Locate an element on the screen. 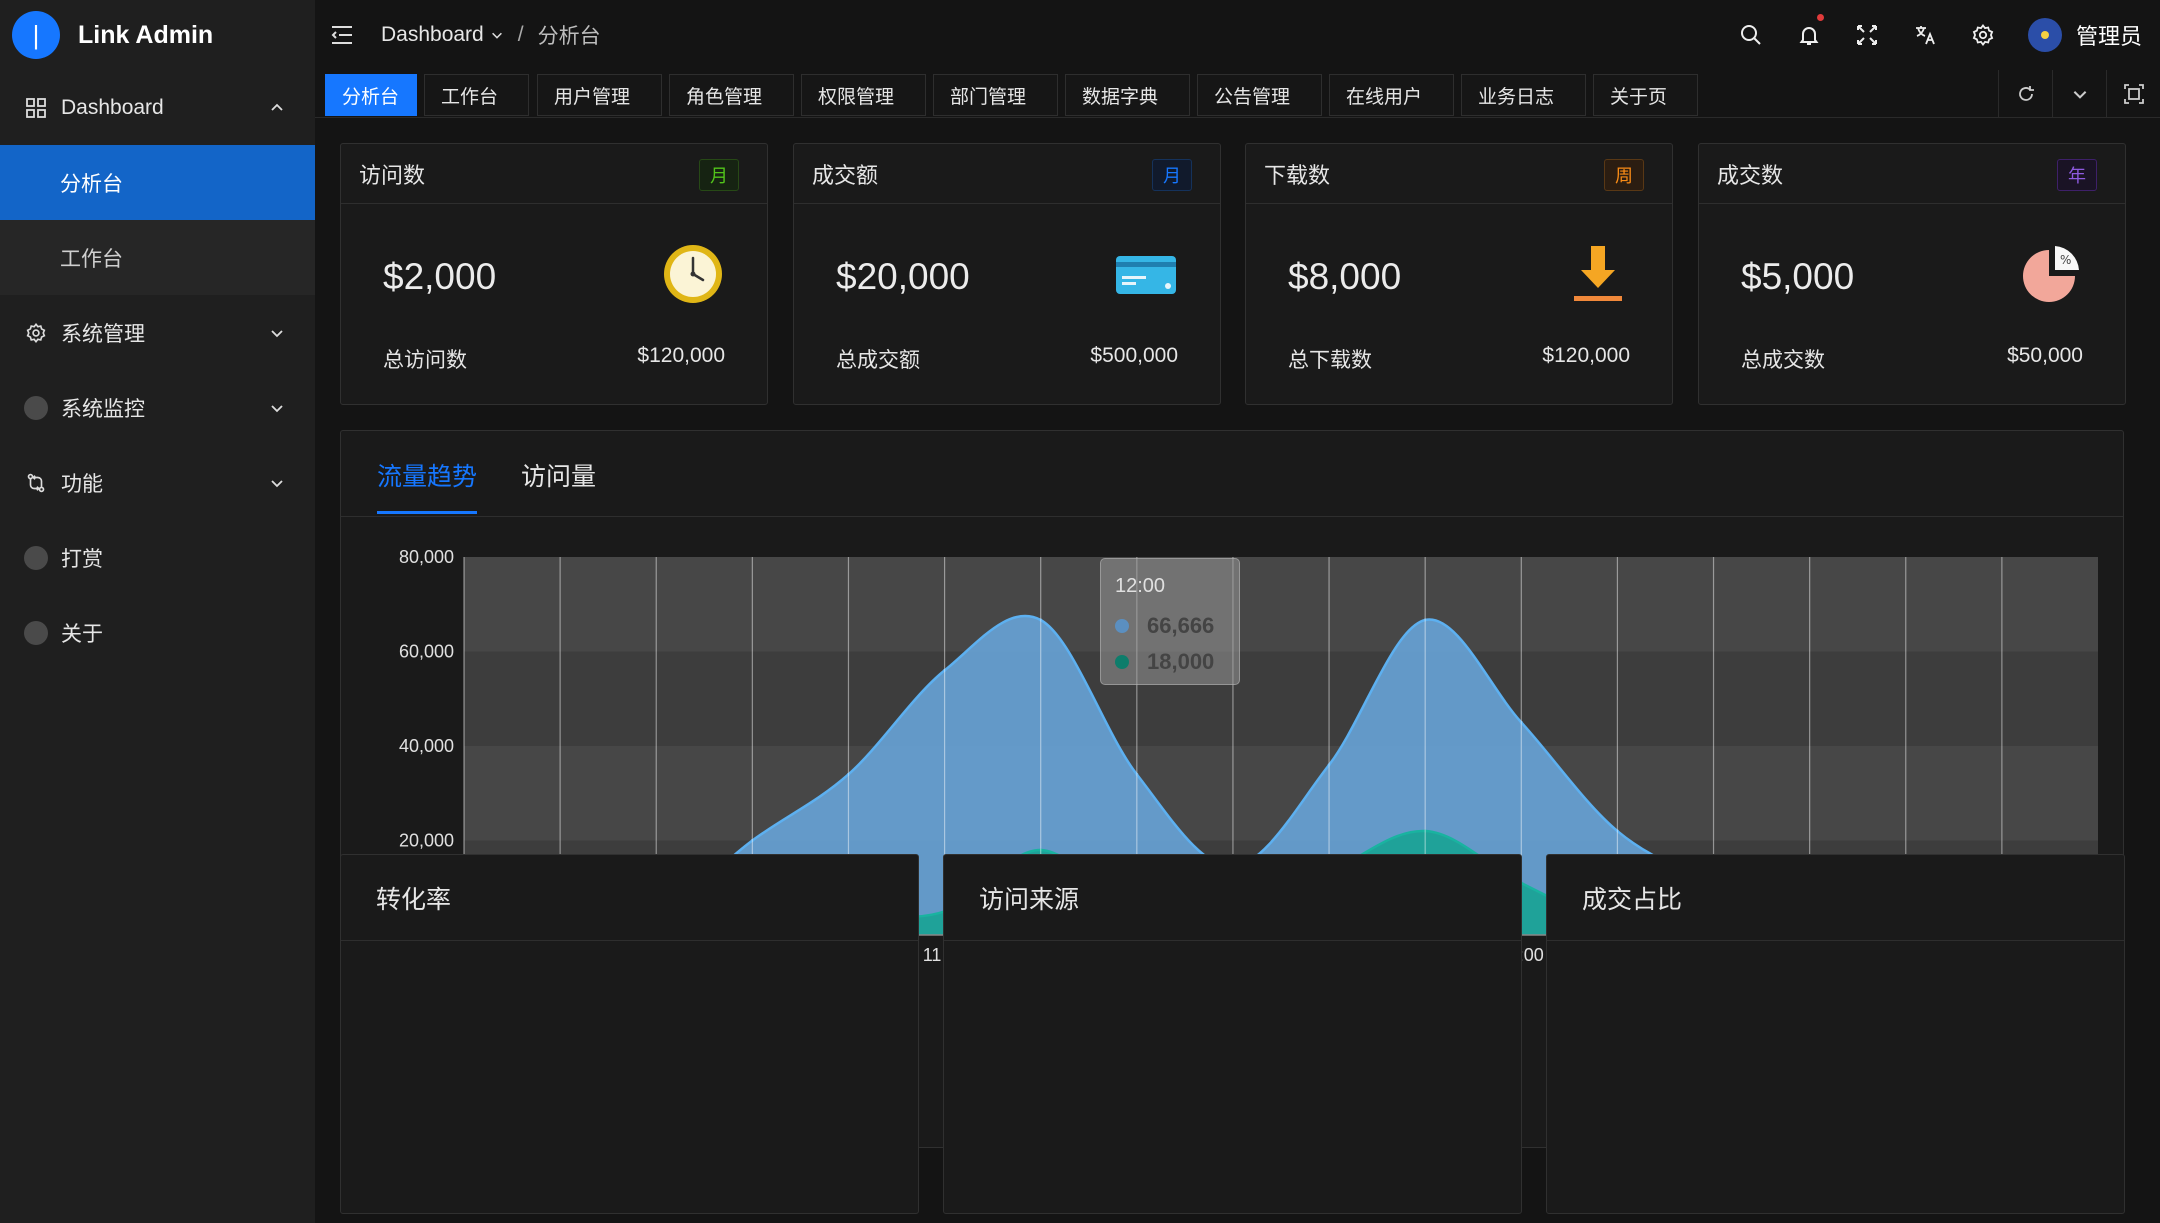 The image size is (2160, 1223). tab-about-page: 关于页 is located at coordinates (1645, 95).